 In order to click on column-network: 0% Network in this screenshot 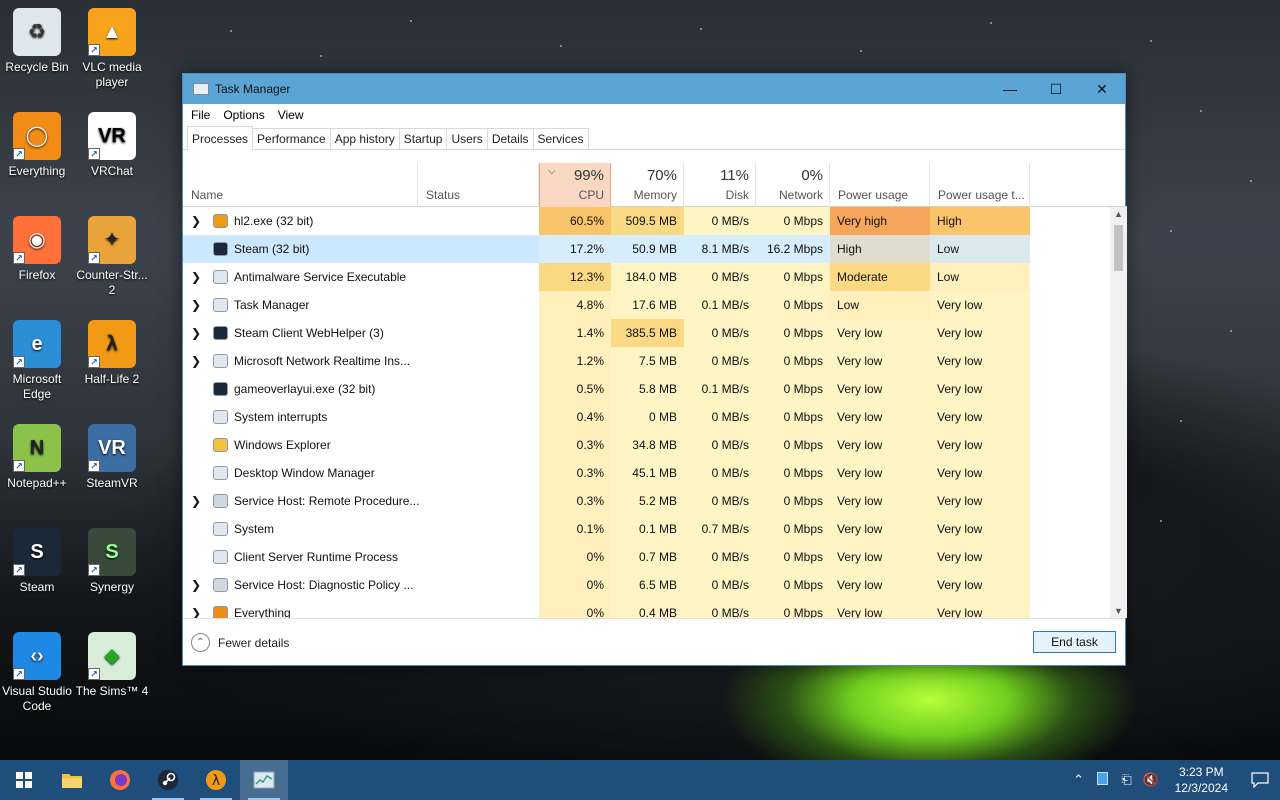, I will do `click(793, 185)`.